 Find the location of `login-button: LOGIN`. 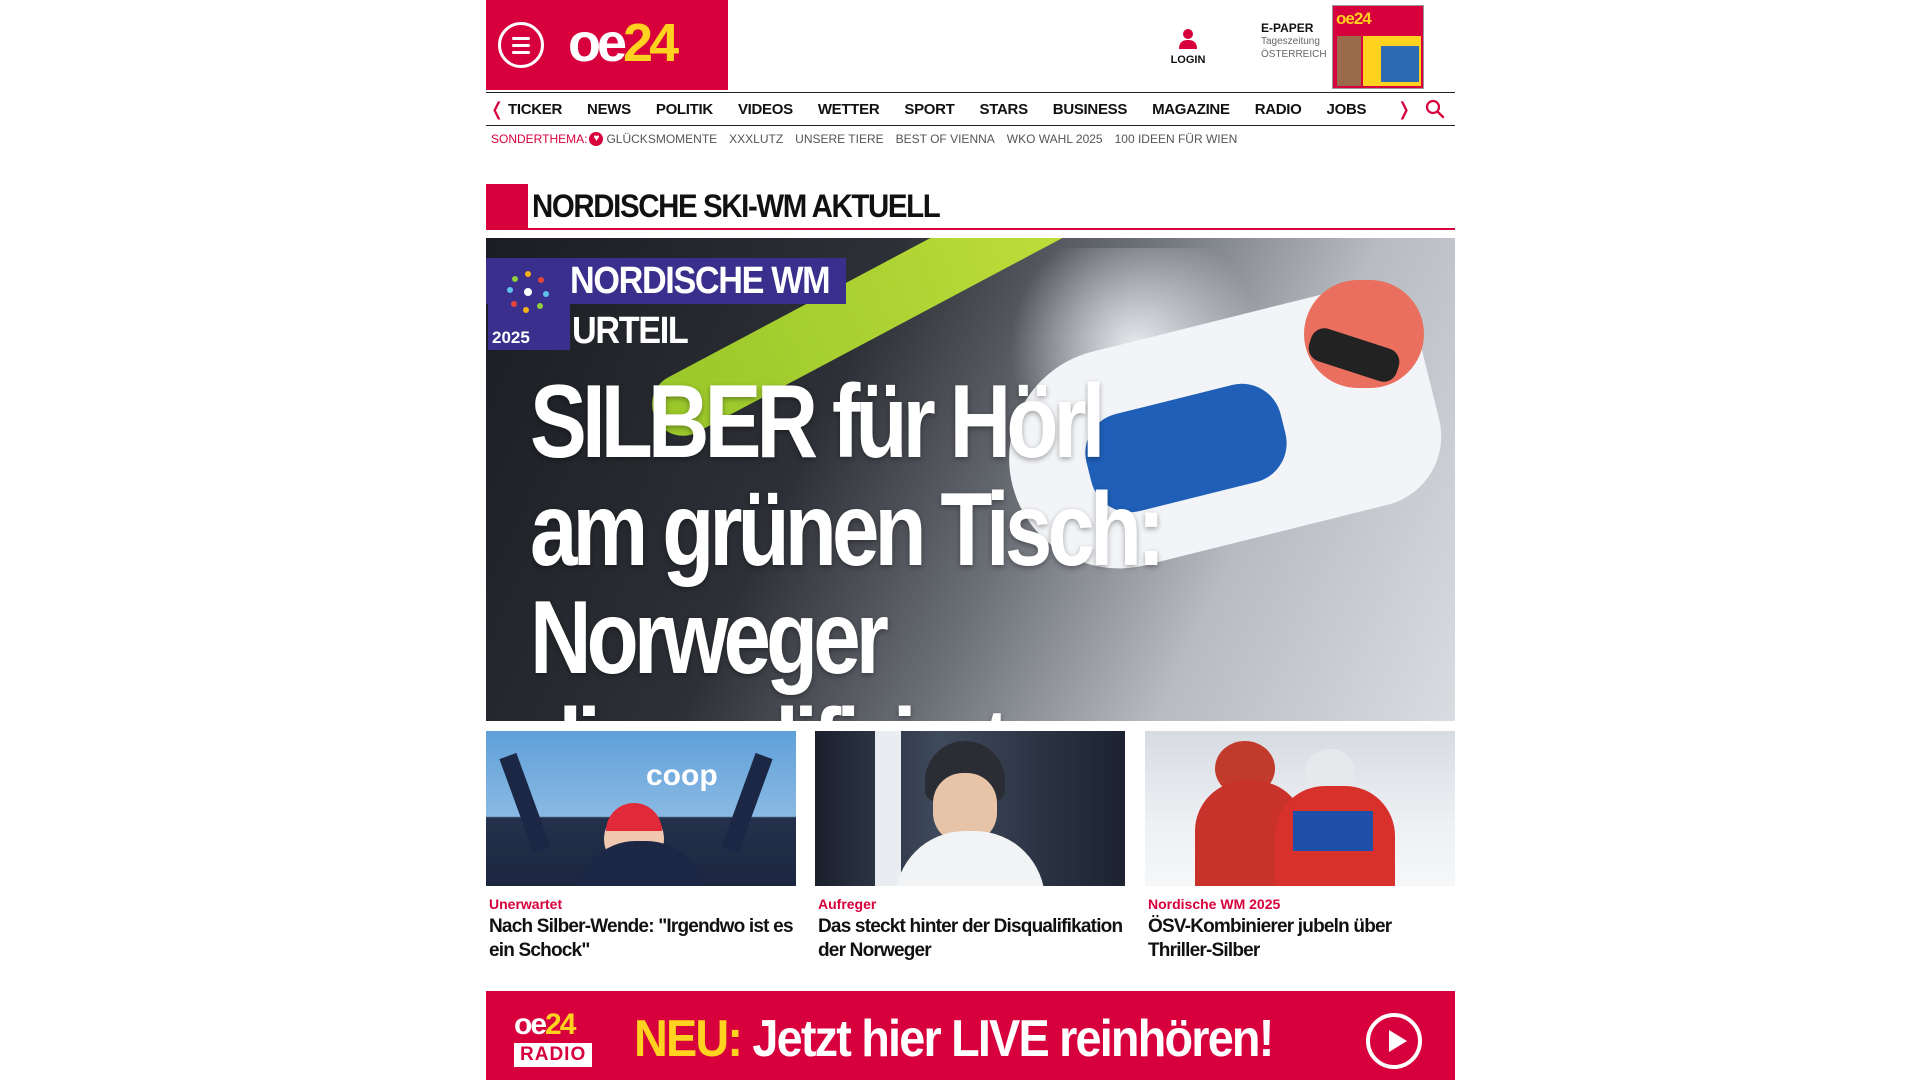

login-button: LOGIN is located at coordinates (1188, 48).